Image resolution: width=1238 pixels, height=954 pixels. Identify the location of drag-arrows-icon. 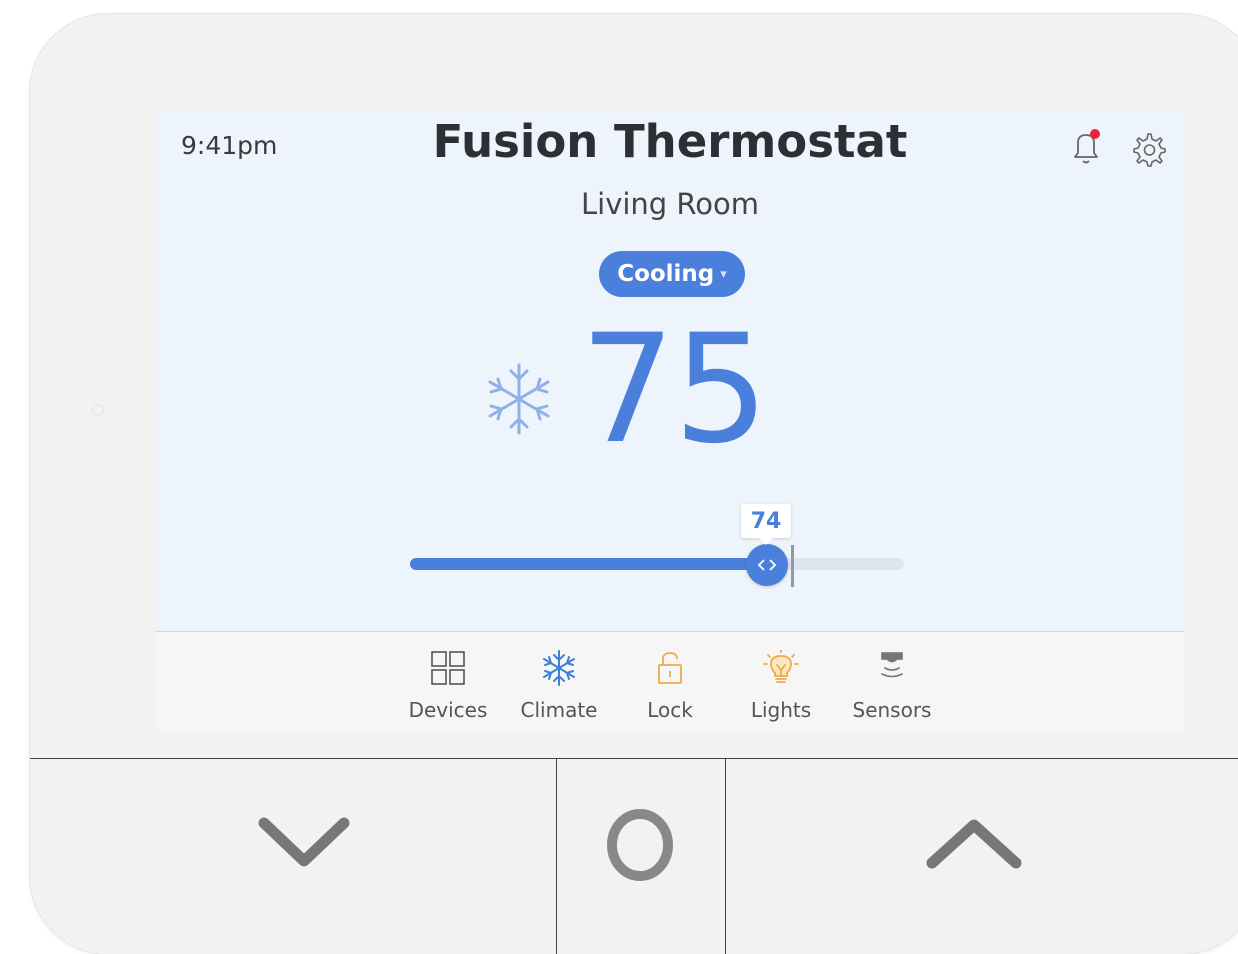
(767, 565).